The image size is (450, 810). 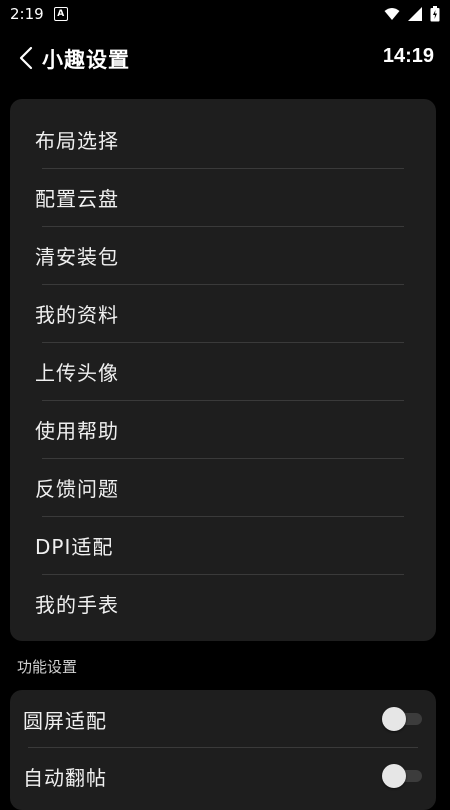 I want to click on settings-card: 圆屏适配 自动翻帖, so click(x=223, y=750).